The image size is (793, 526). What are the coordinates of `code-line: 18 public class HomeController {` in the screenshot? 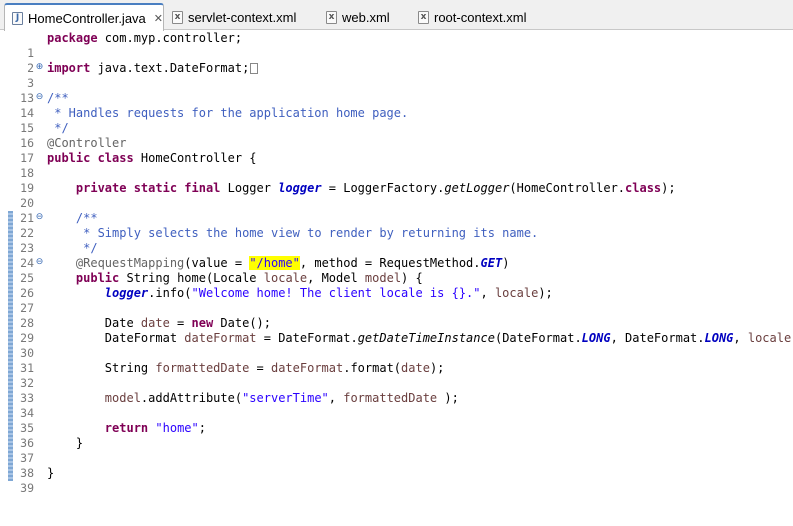 It's located at (396, 165).